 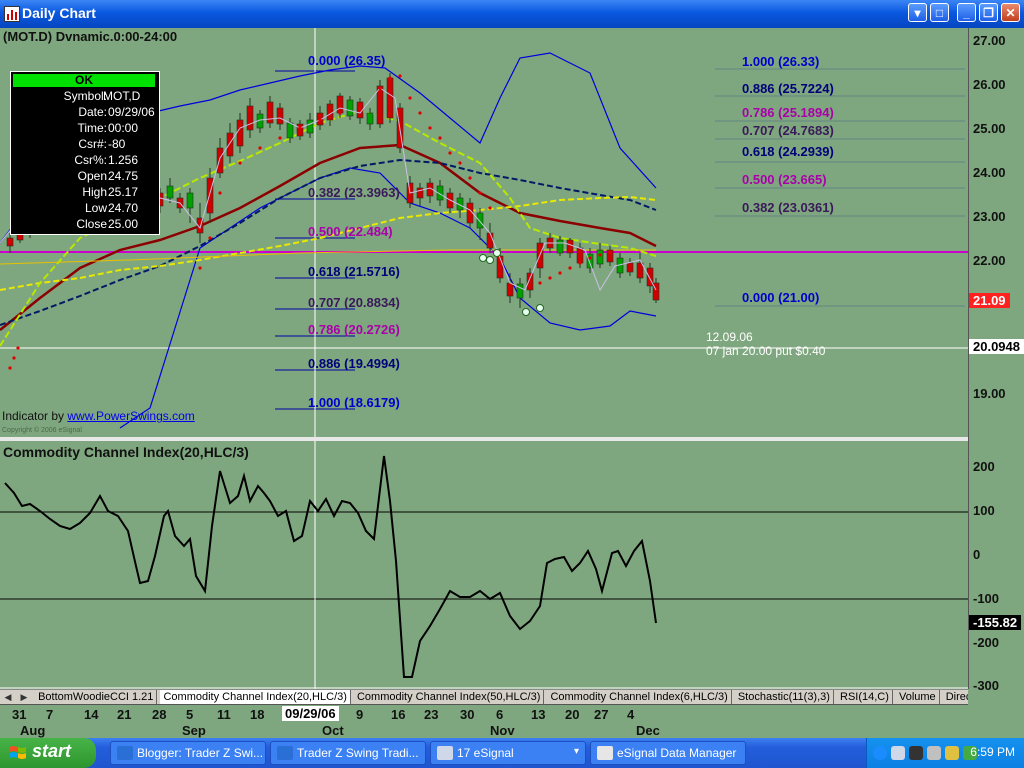 I want to click on cci-tick: 100, so click(x=984, y=510).